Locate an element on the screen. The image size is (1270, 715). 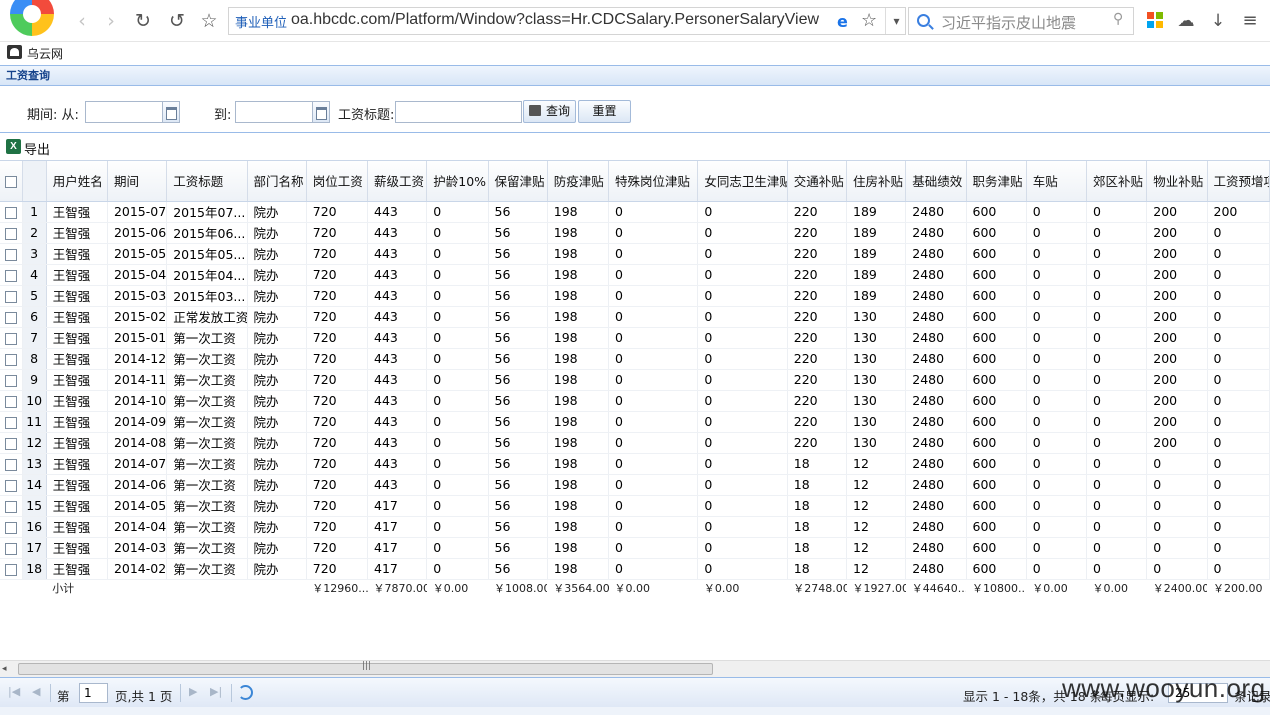
table-cell: 2014-09 is located at coordinates (137, 422).